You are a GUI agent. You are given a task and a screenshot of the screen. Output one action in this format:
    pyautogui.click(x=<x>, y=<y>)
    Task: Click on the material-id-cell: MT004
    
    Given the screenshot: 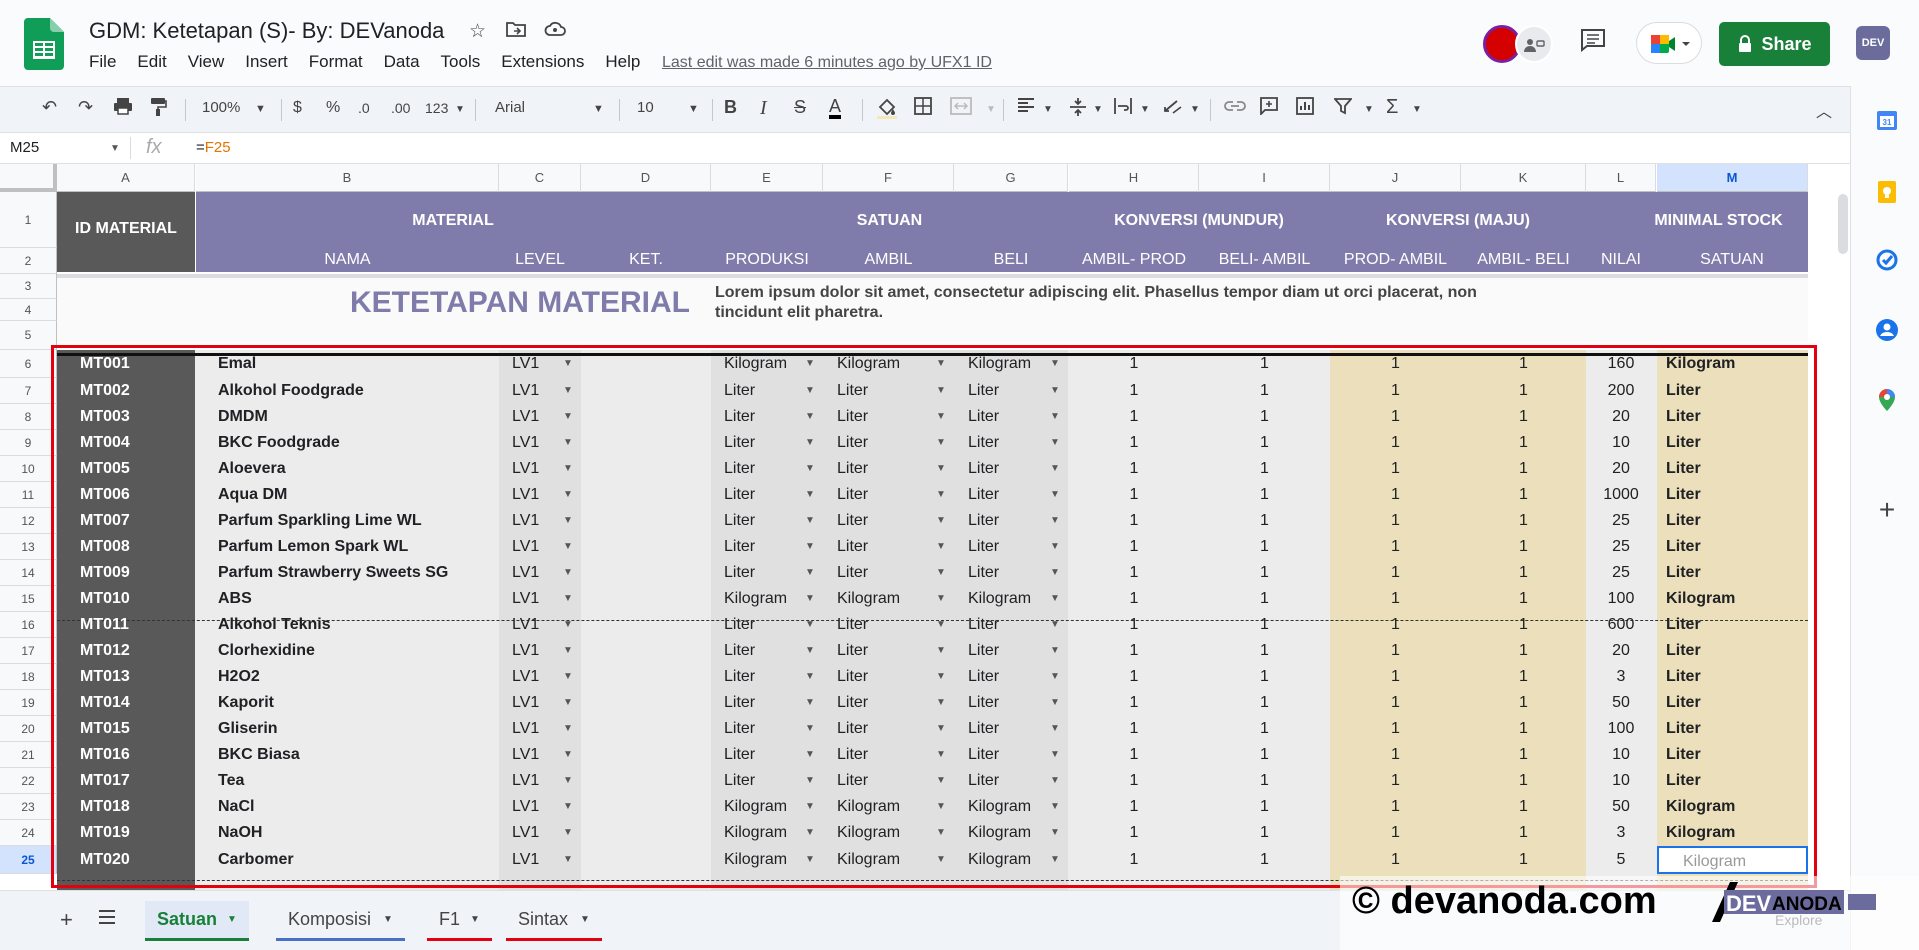 What is the action you would take?
    pyautogui.click(x=135, y=443)
    